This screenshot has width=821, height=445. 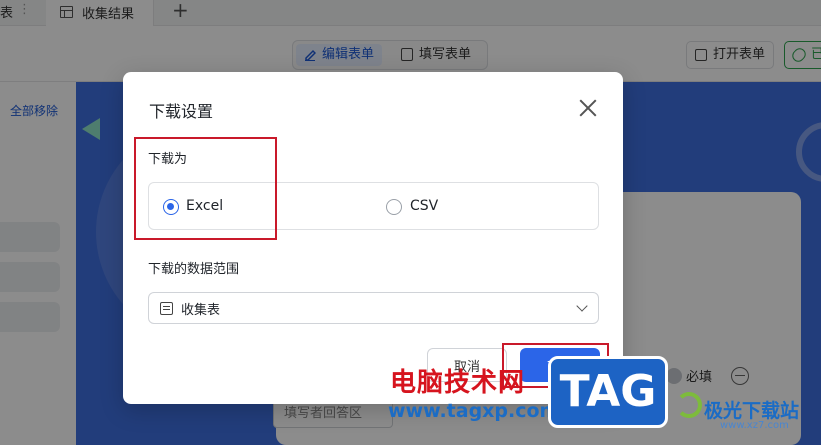 I want to click on close-icon, so click(x=588, y=108).